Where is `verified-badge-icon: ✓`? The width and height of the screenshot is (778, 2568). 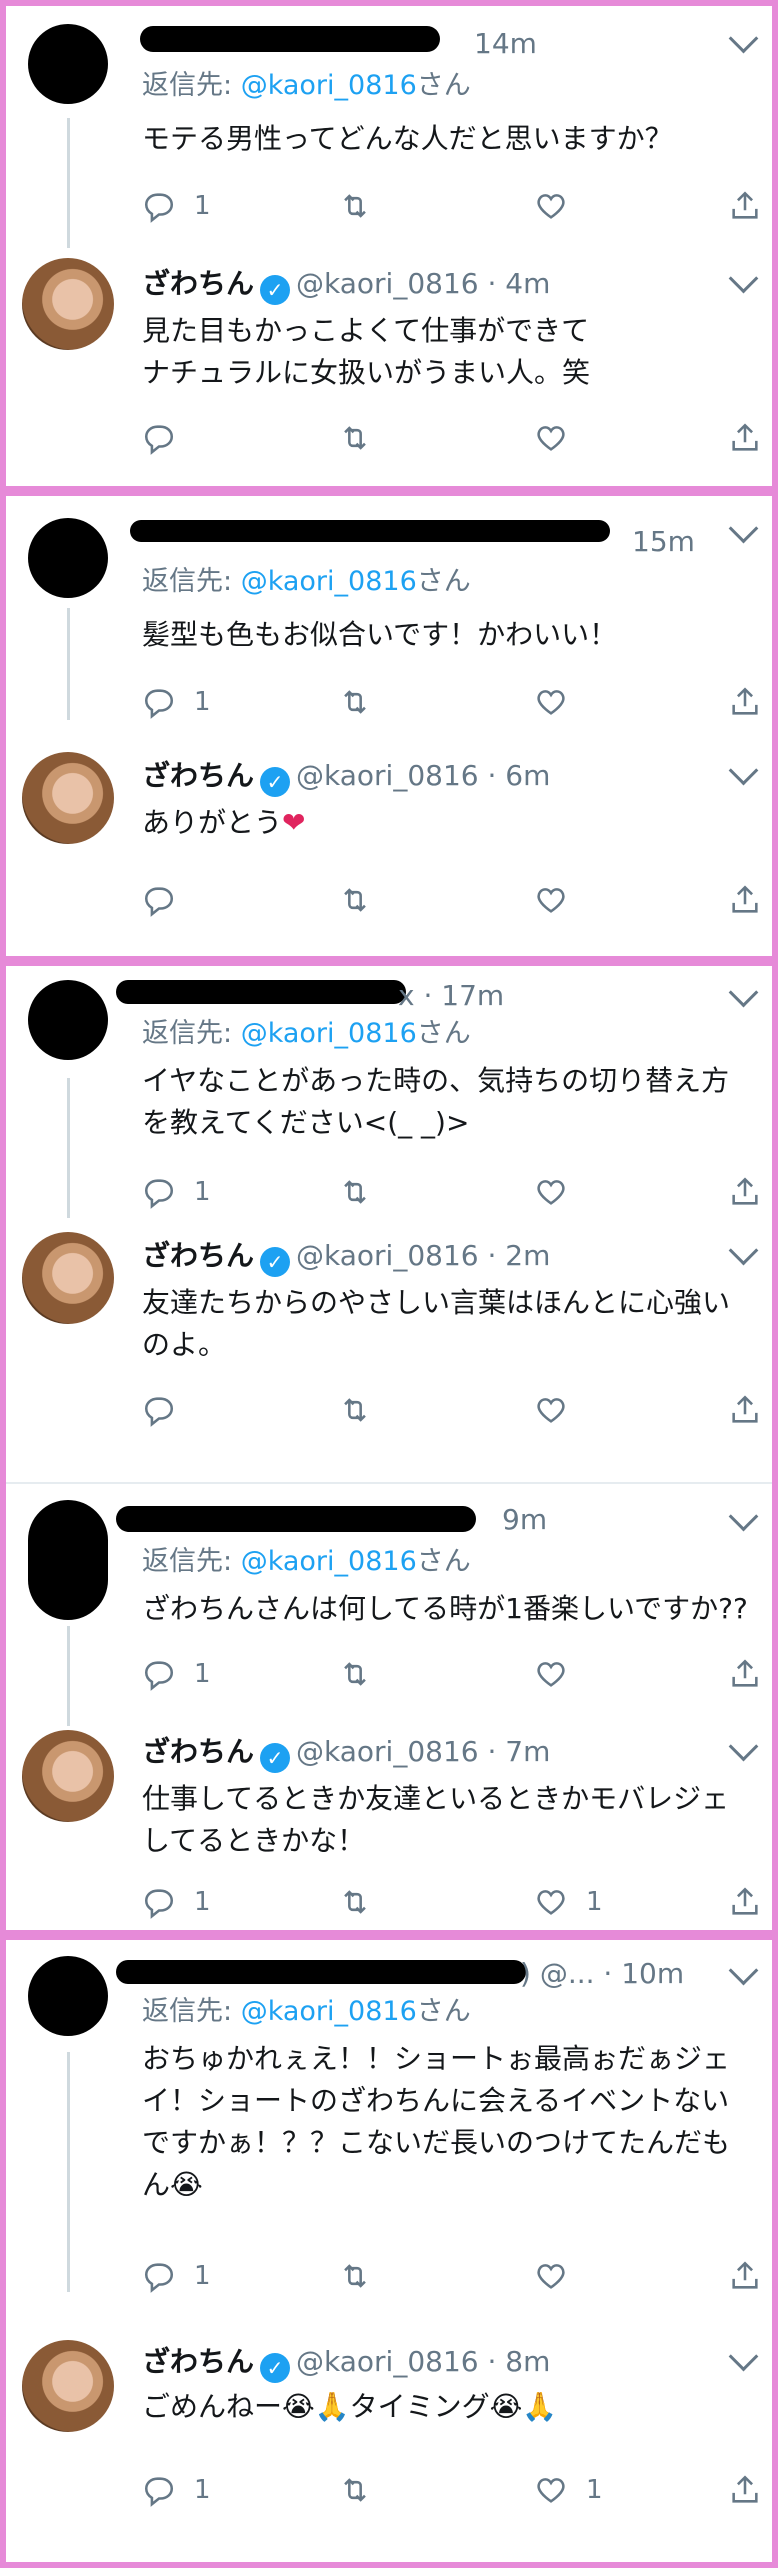
verified-badge-icon: ✓ is located at coordinates (275, 1758).